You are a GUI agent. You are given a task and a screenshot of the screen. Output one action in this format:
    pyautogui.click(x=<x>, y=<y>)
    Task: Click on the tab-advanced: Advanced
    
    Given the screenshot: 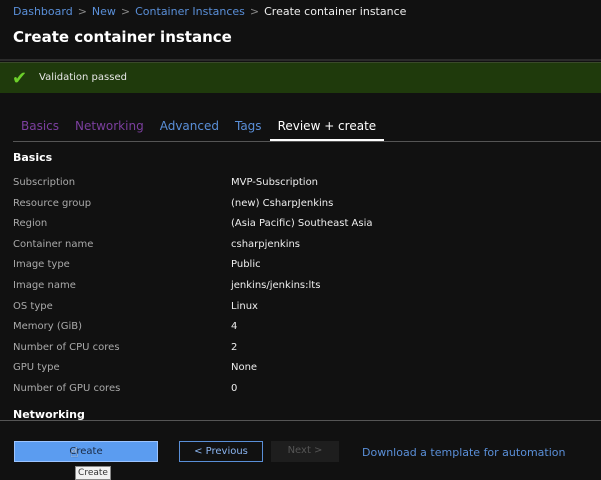 What is the action you would take?
    pyautogui.click(x=189, y=130)
    